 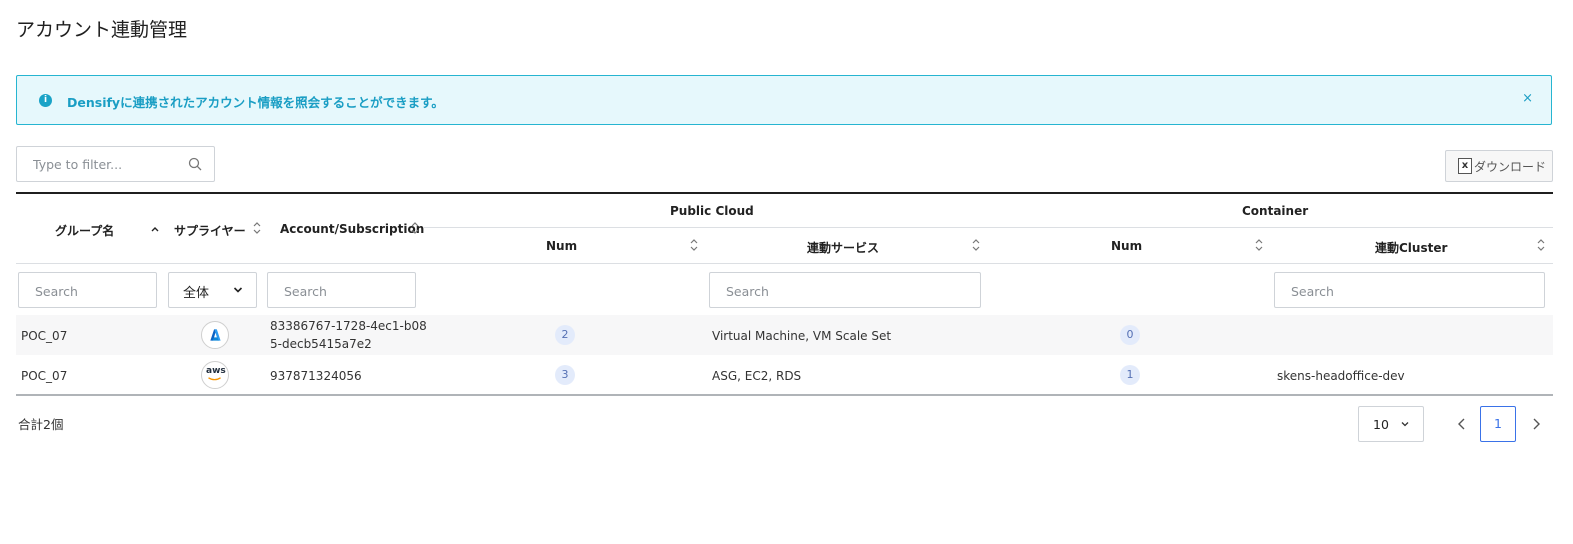 I want to click on col-header-group: グループ名, so click(x=84, y=230).